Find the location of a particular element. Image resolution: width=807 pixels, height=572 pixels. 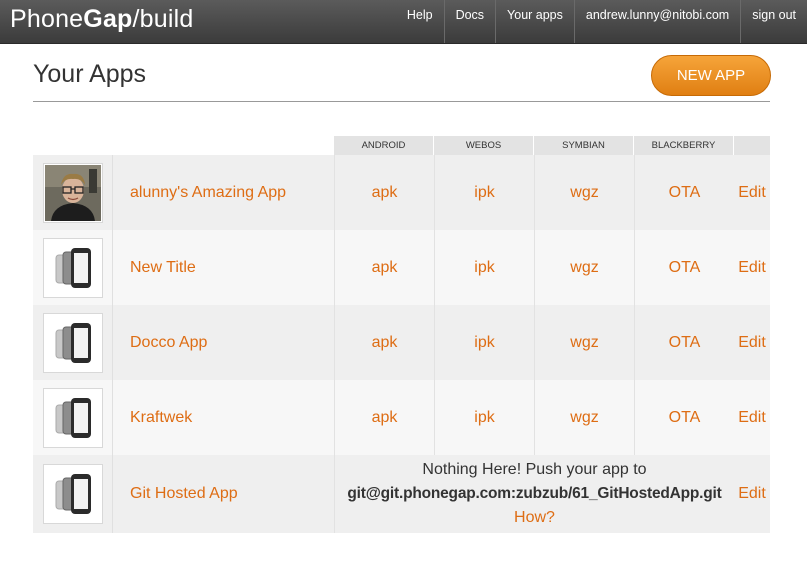

nav-help: Help is located at coordinates (420, 21).